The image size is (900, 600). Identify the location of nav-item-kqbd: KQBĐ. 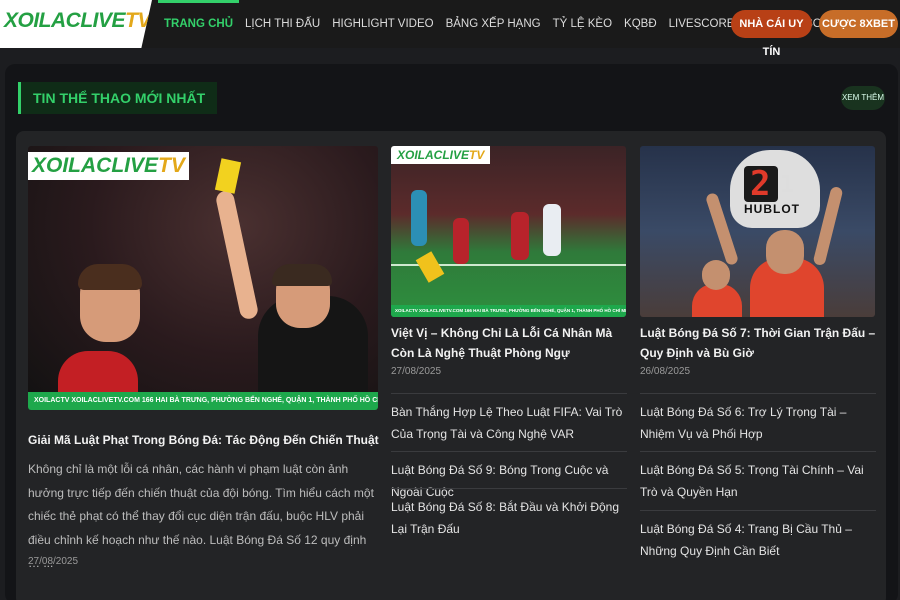
(640, 24).